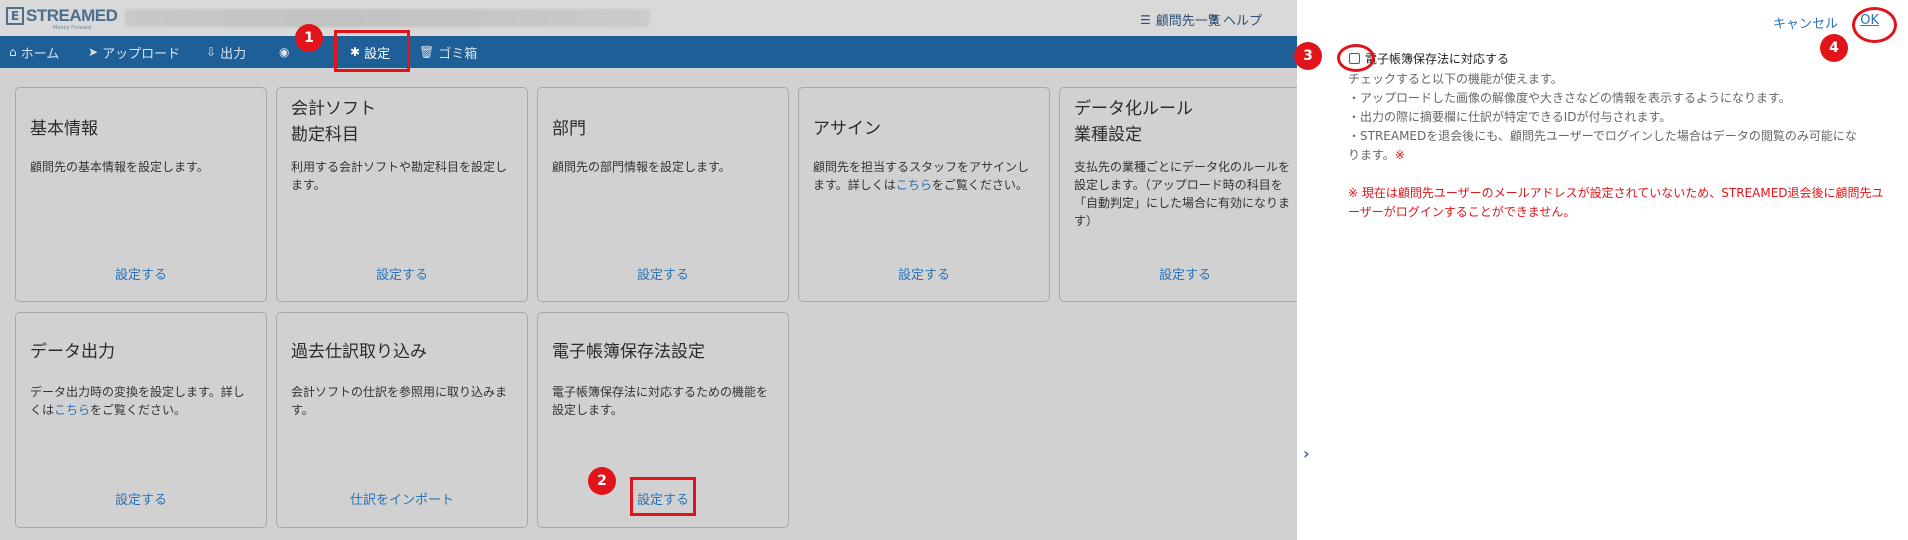 This screenshot has width=1908, height=540. I want to click on annotation-number: 2, so click(602, 481).